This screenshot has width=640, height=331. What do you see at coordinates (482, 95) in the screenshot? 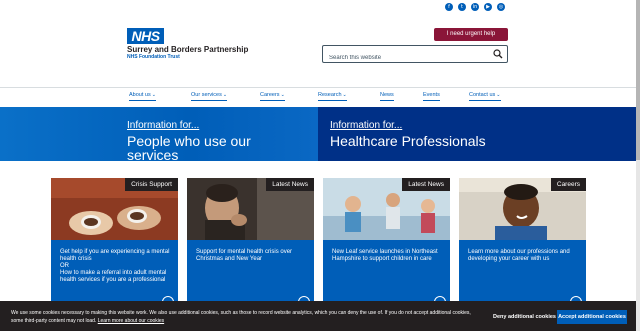
I see `nav-label: Contact us` at bounding box center [482, 95].